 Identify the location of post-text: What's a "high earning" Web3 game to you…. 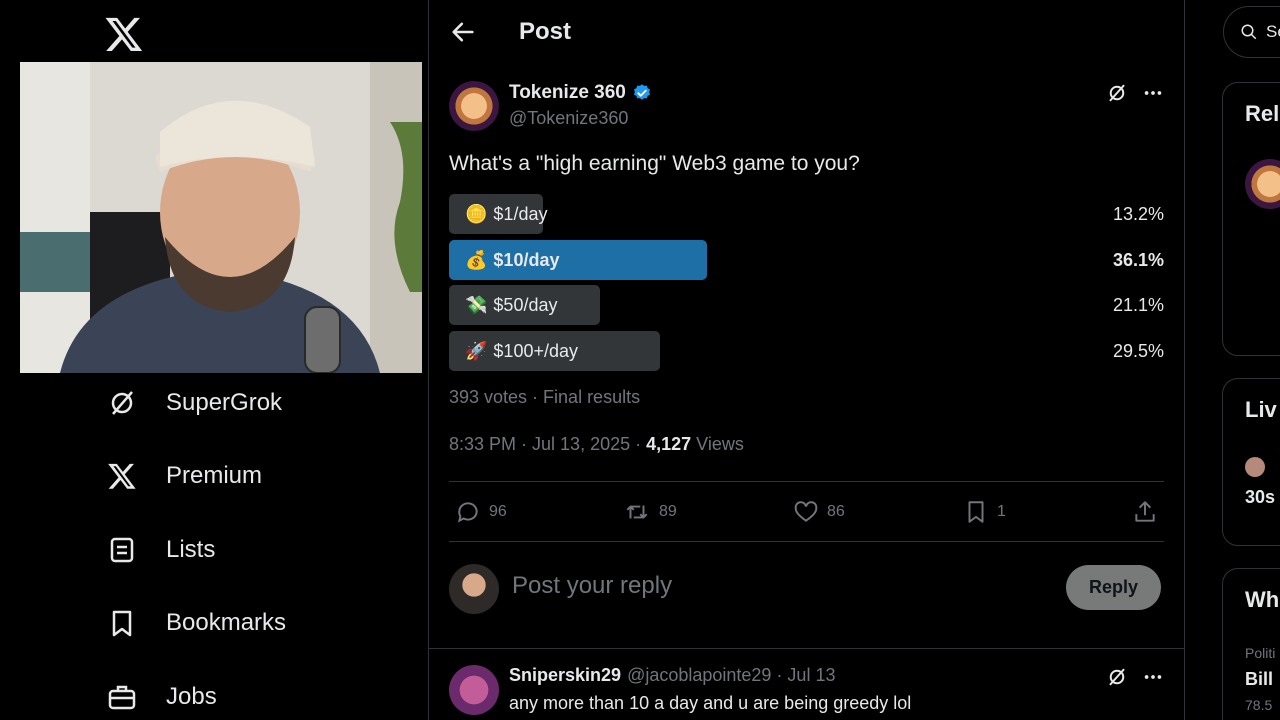
(654, 163).